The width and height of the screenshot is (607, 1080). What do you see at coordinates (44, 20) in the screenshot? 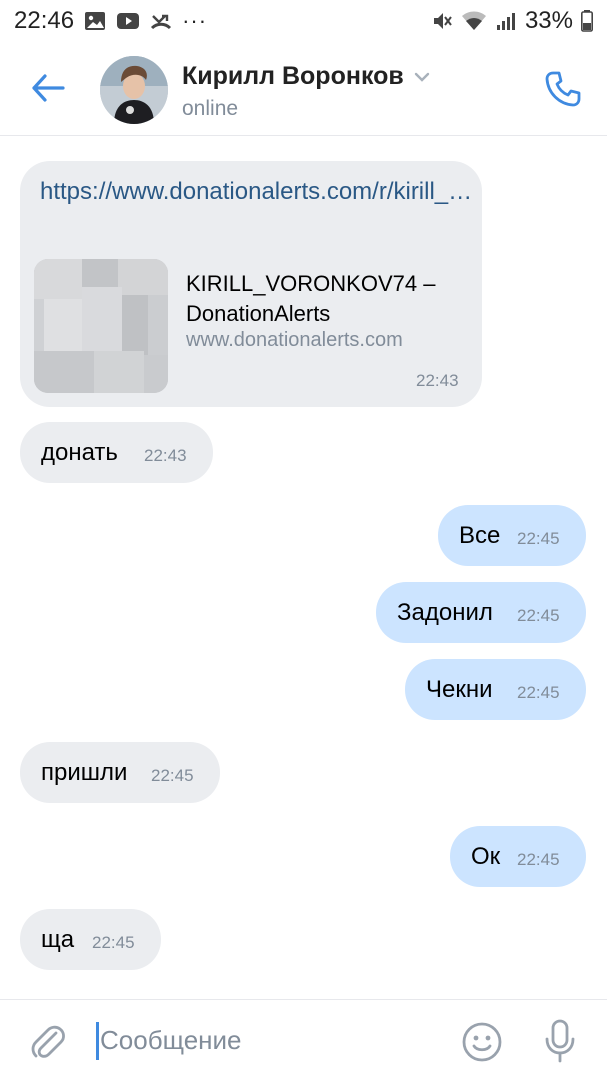
I see `status-time: 22:46` at bounding box center [44, 20].